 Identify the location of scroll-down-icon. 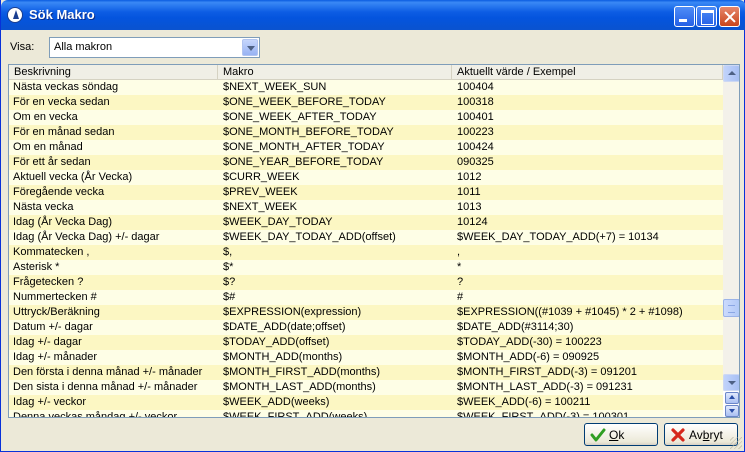
(731, 382).